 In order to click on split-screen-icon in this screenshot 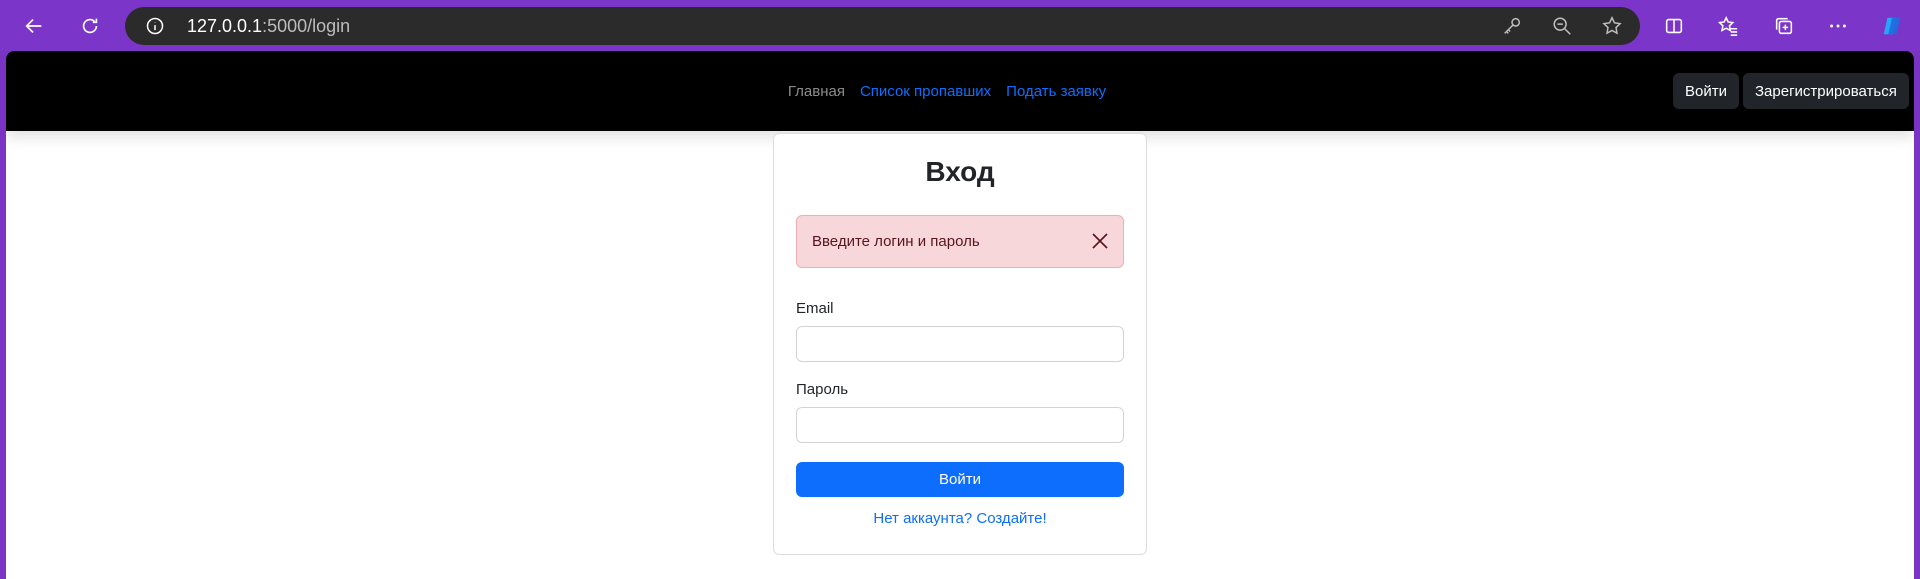, I will do `click(1674, 26)`.